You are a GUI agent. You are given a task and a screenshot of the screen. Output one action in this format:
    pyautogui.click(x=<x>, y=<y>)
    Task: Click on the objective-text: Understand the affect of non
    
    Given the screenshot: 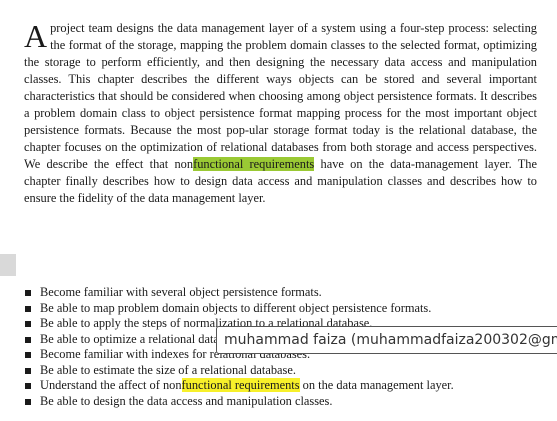 What is the action you would take?
    pyautogui.click(x=111, y=385)
    